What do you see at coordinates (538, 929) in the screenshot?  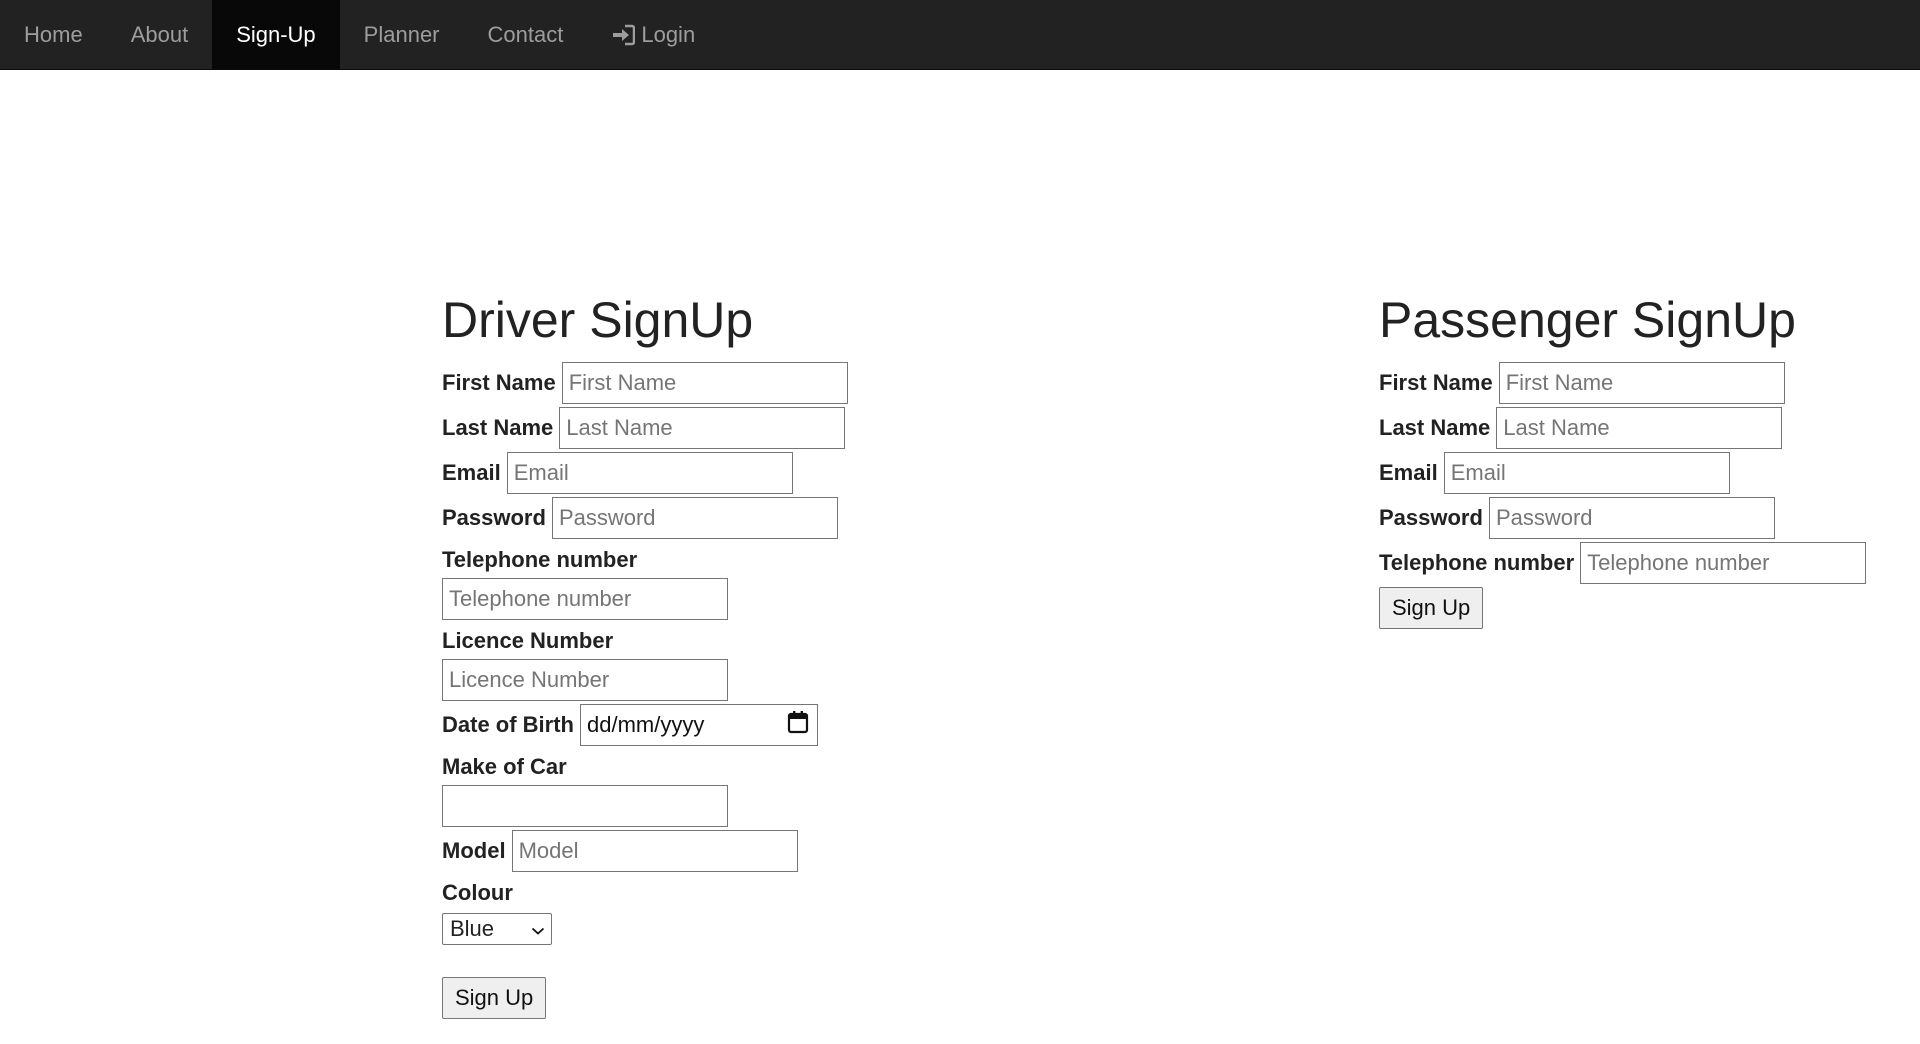 I see `chevron-down-icon` at bounding box center [538, 929].